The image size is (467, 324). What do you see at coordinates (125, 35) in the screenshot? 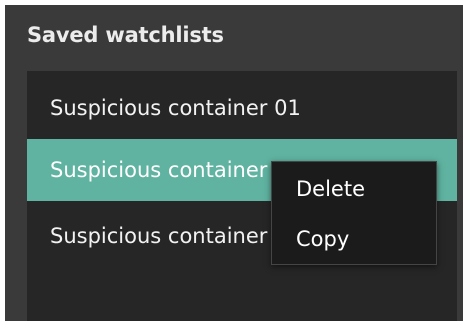
I see `panel-title: Saved watchlists` at bounding box center [125, 35].